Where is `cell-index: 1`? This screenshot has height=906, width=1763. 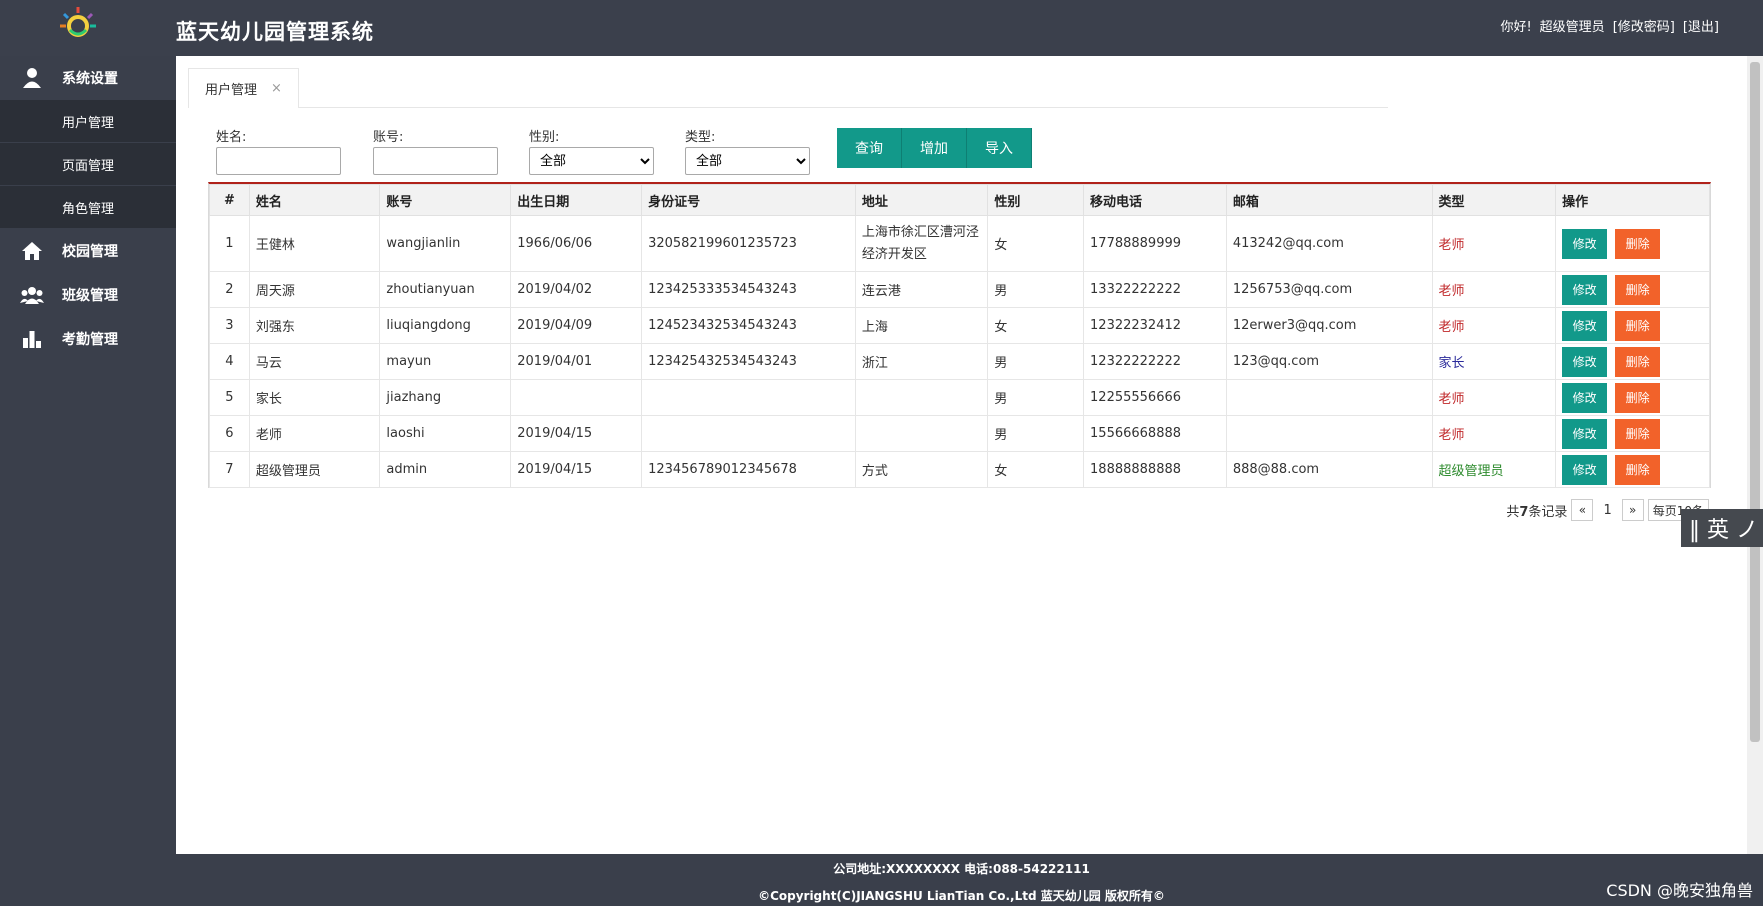
cell-index: 1 is located at coordinates (229, 243).